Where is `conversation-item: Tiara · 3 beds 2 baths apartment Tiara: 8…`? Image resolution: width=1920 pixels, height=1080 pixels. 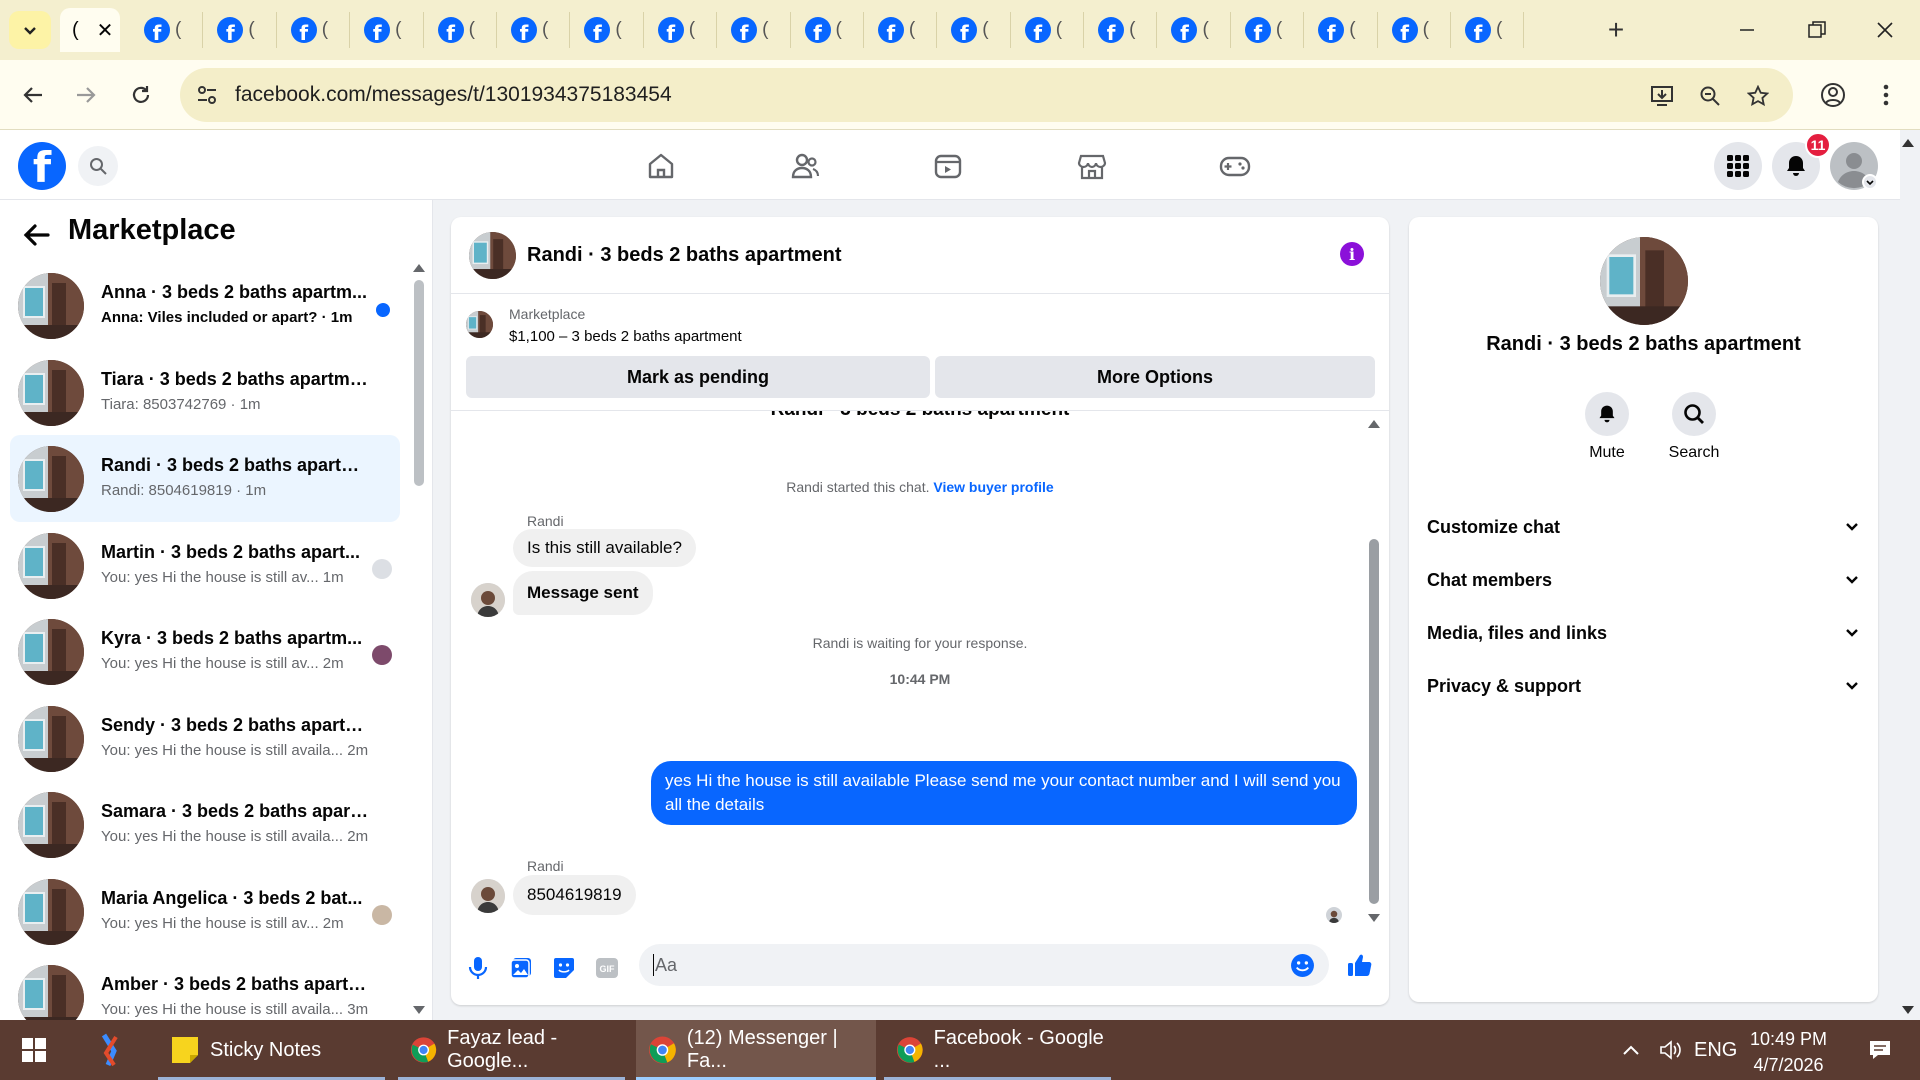 conversation-item: Tiara · 3 beds 2 baths apartment Tiara: 8… is located at coordinates (205, 392).